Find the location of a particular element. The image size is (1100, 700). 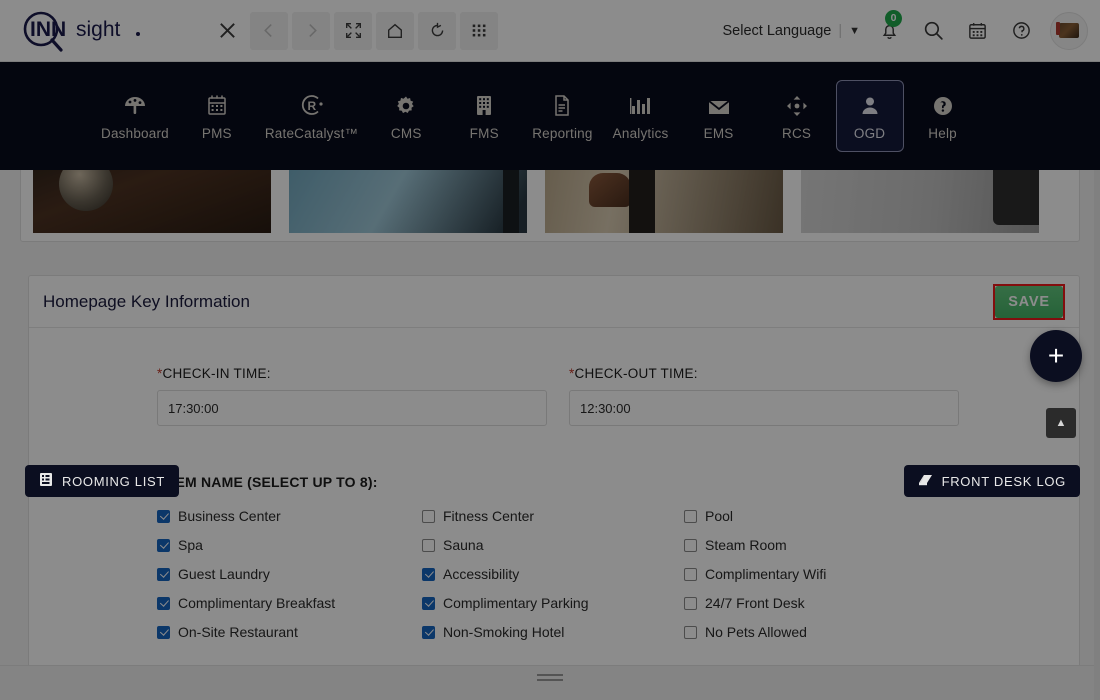

nav-label: FMS is located at coordinates (484, 133).